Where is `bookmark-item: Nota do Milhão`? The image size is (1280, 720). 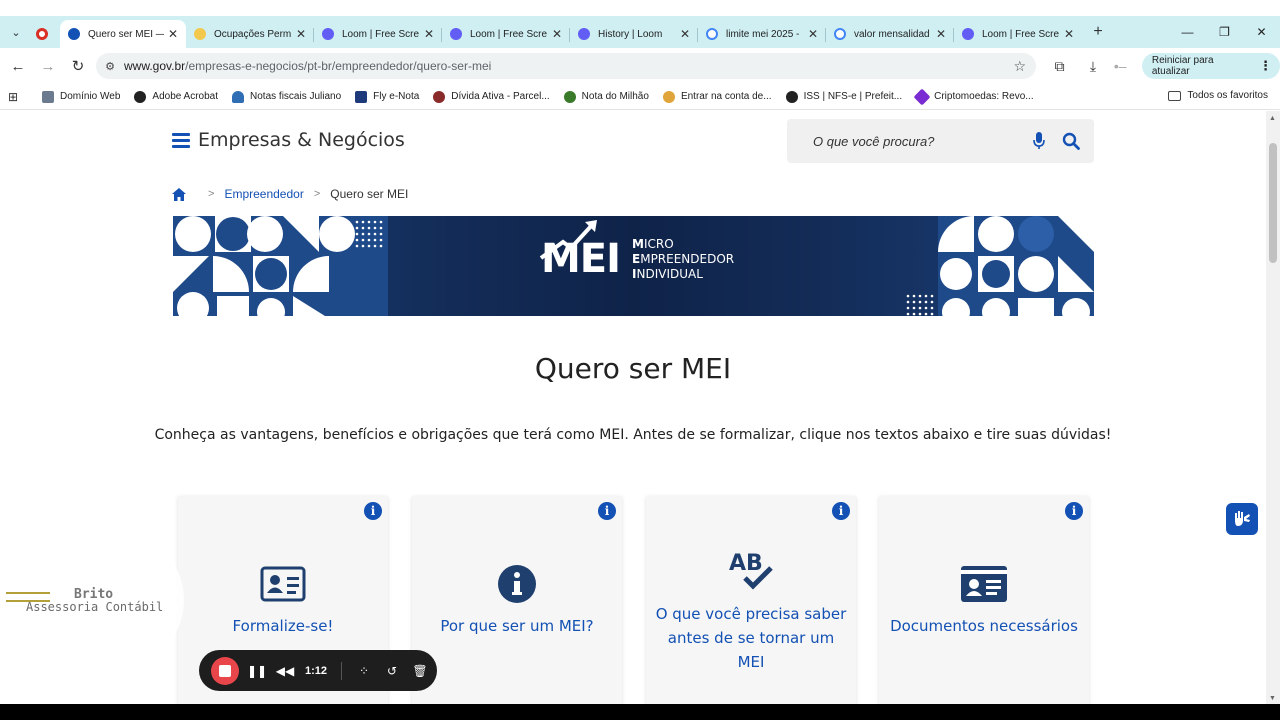
bookmark-item: Nota do Milhão is located at coordinates (606, 96).